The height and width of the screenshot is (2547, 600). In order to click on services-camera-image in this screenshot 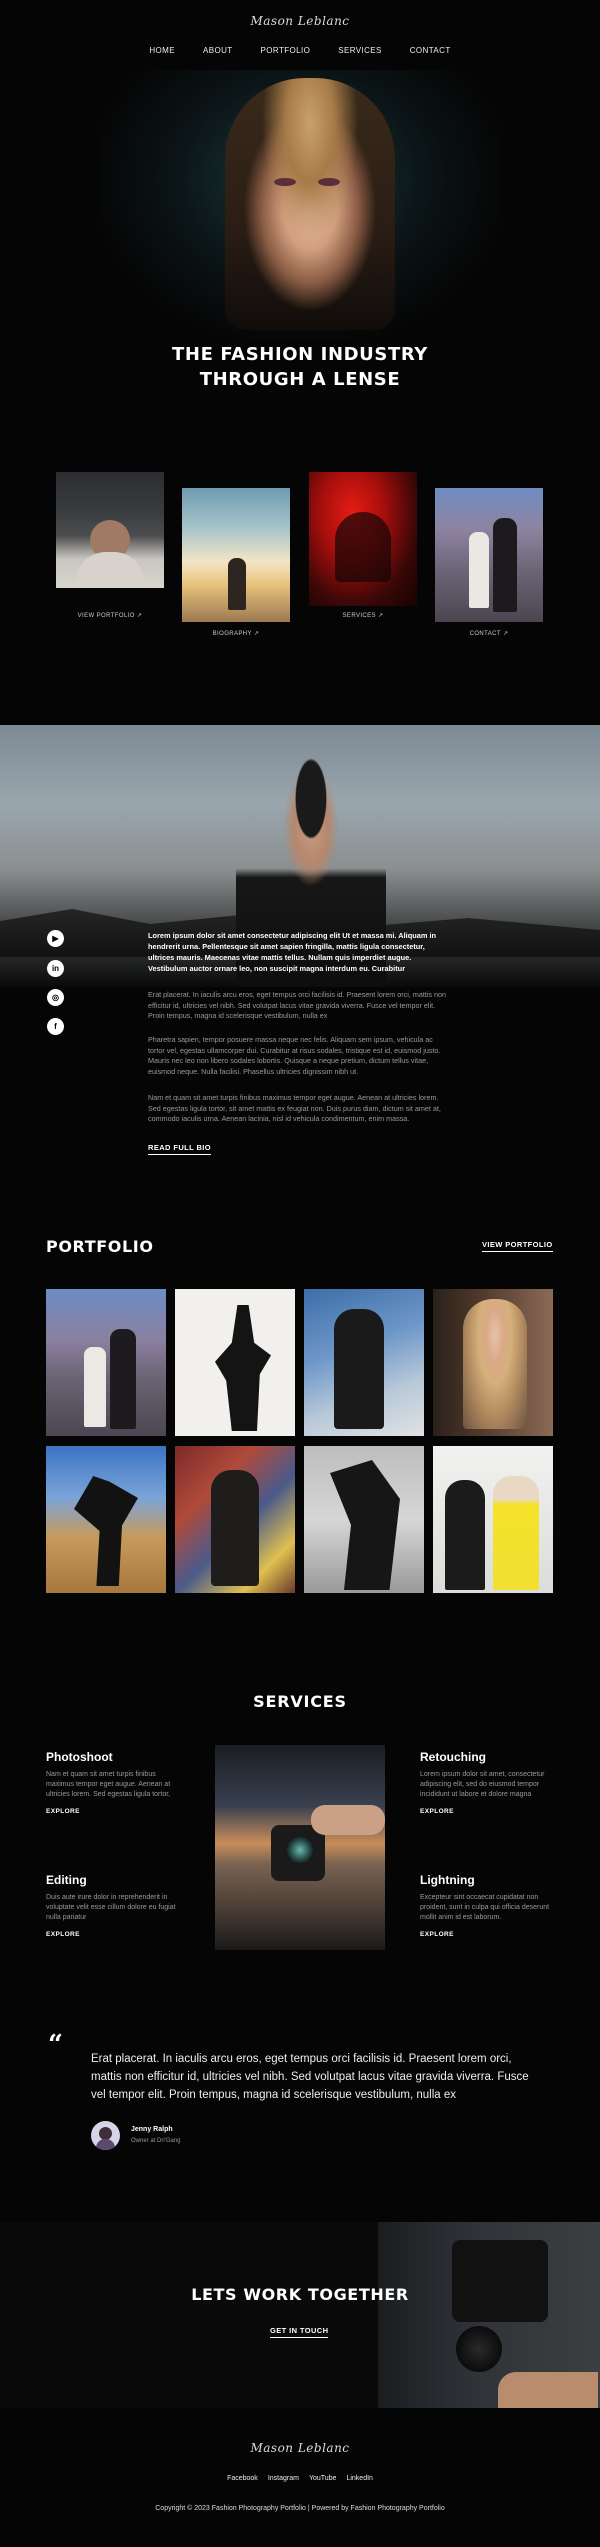, I will do `click(300, 1847)`.